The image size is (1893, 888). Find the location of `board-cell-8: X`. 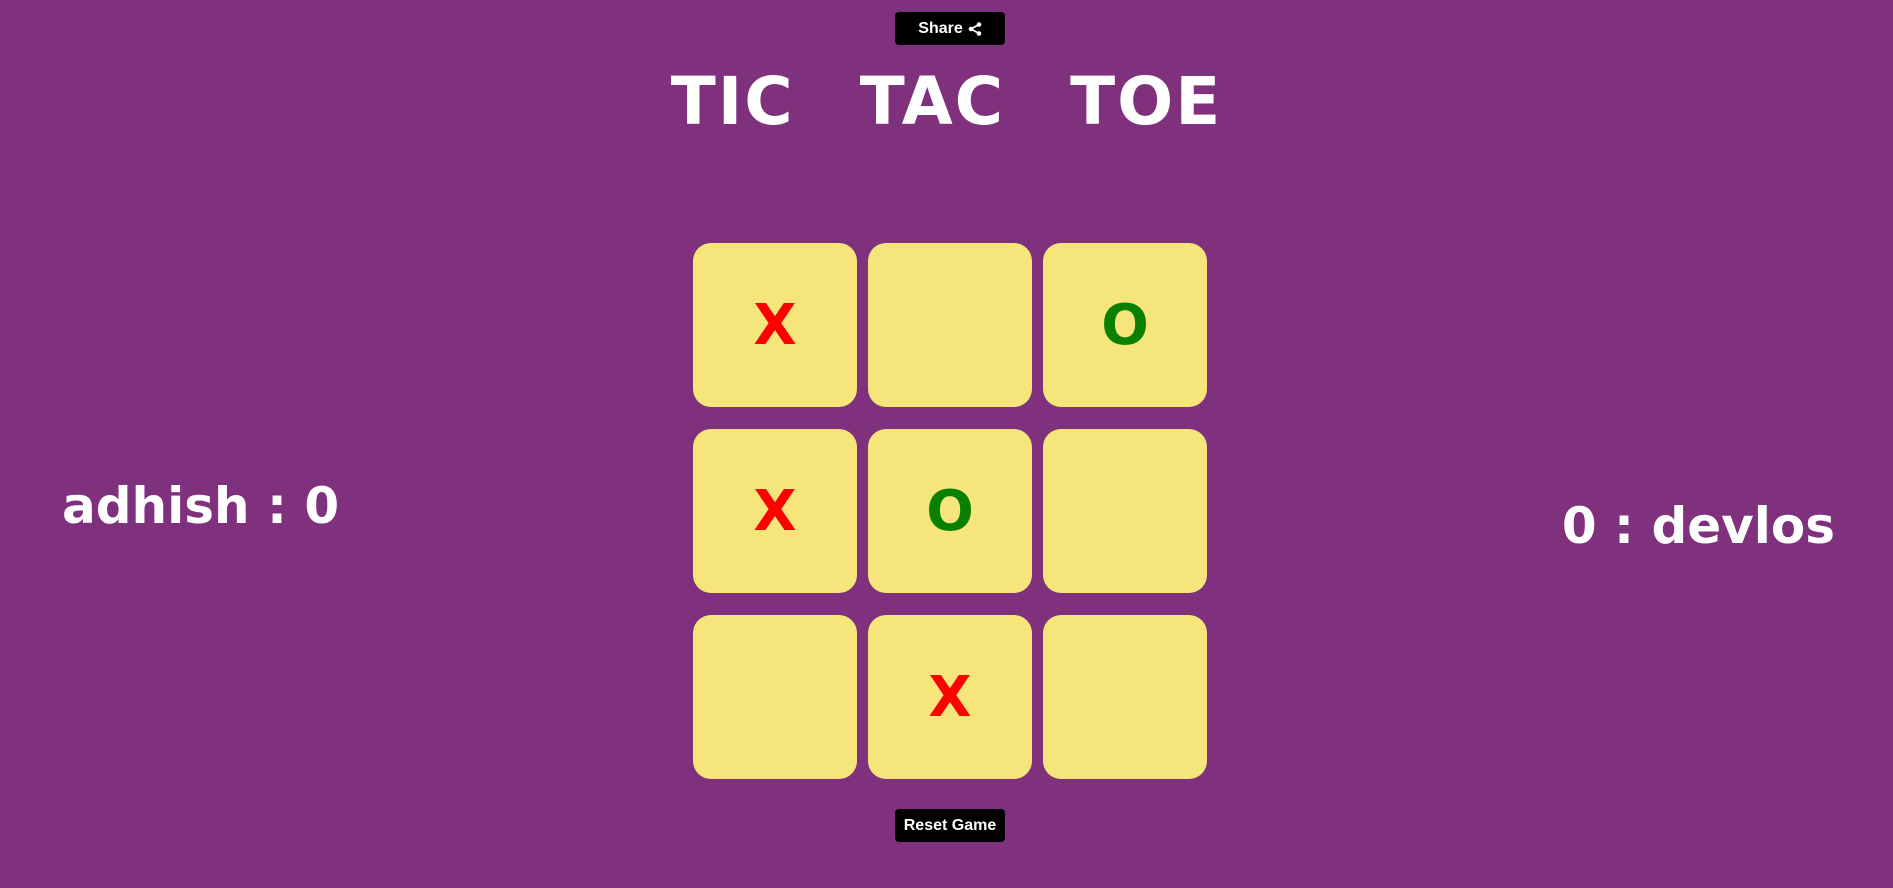

board-cell-8: X is located at coordinates (950, 697).